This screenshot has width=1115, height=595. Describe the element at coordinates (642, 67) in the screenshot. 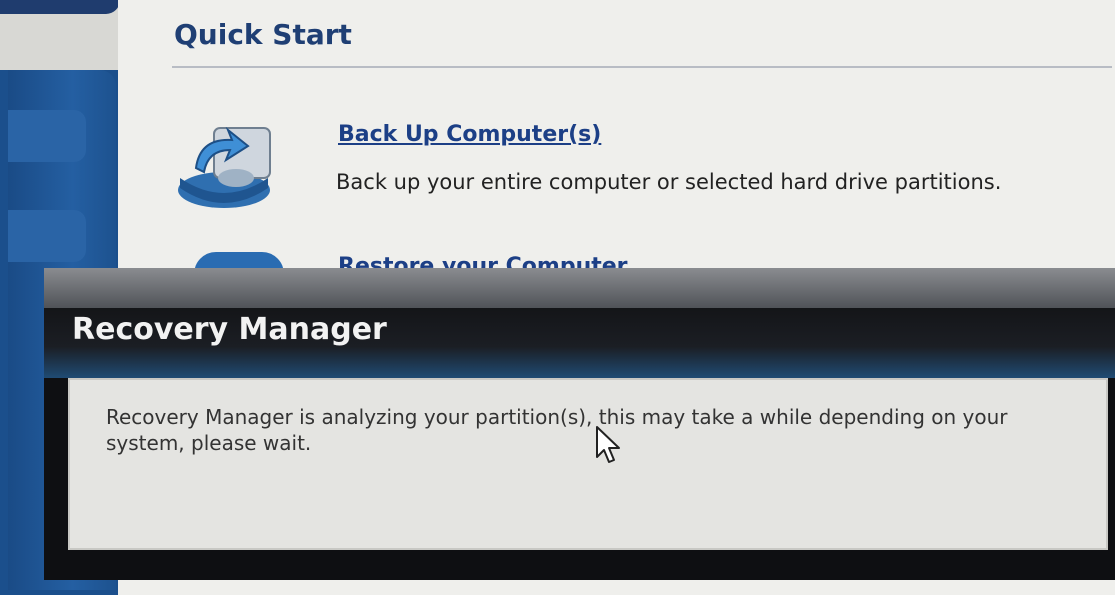

I see `divider` at that location.